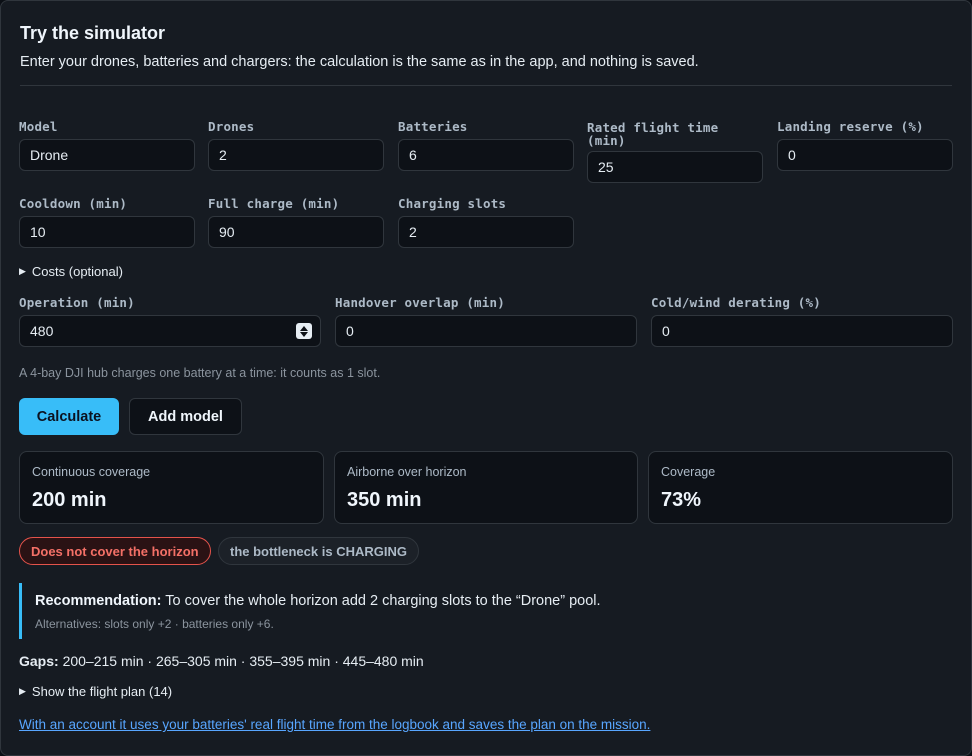 The width and height of the screenshot is (972, 756). What do you see at coordinates (69, 416) in the screenshot?
I see `calculate-button: Calculate` at bounding box center [69, 416].